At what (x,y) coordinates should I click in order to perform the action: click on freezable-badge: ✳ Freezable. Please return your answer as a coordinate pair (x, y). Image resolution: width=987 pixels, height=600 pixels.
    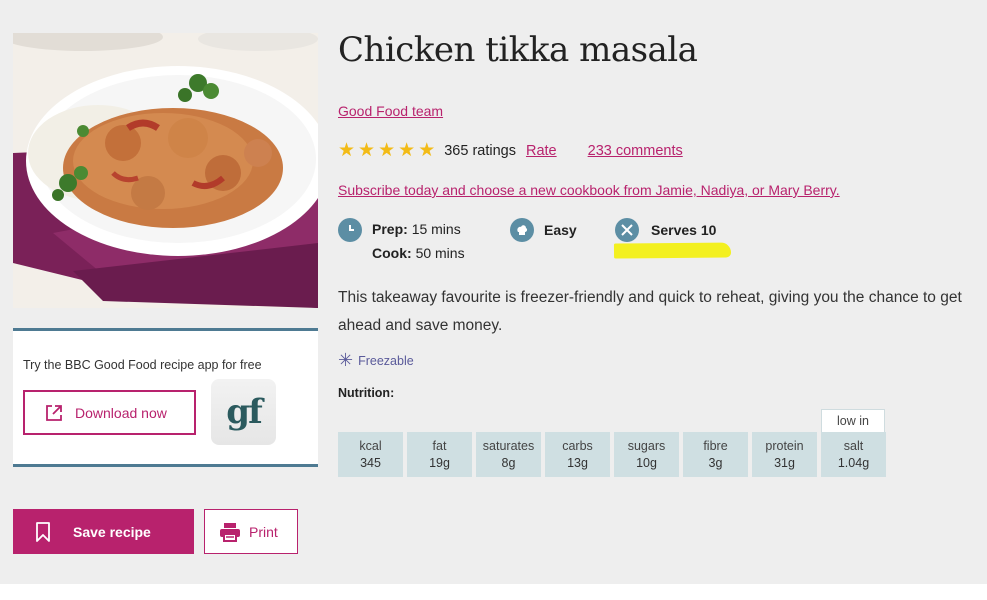
    Looking at the image, I should click on (376, 360).